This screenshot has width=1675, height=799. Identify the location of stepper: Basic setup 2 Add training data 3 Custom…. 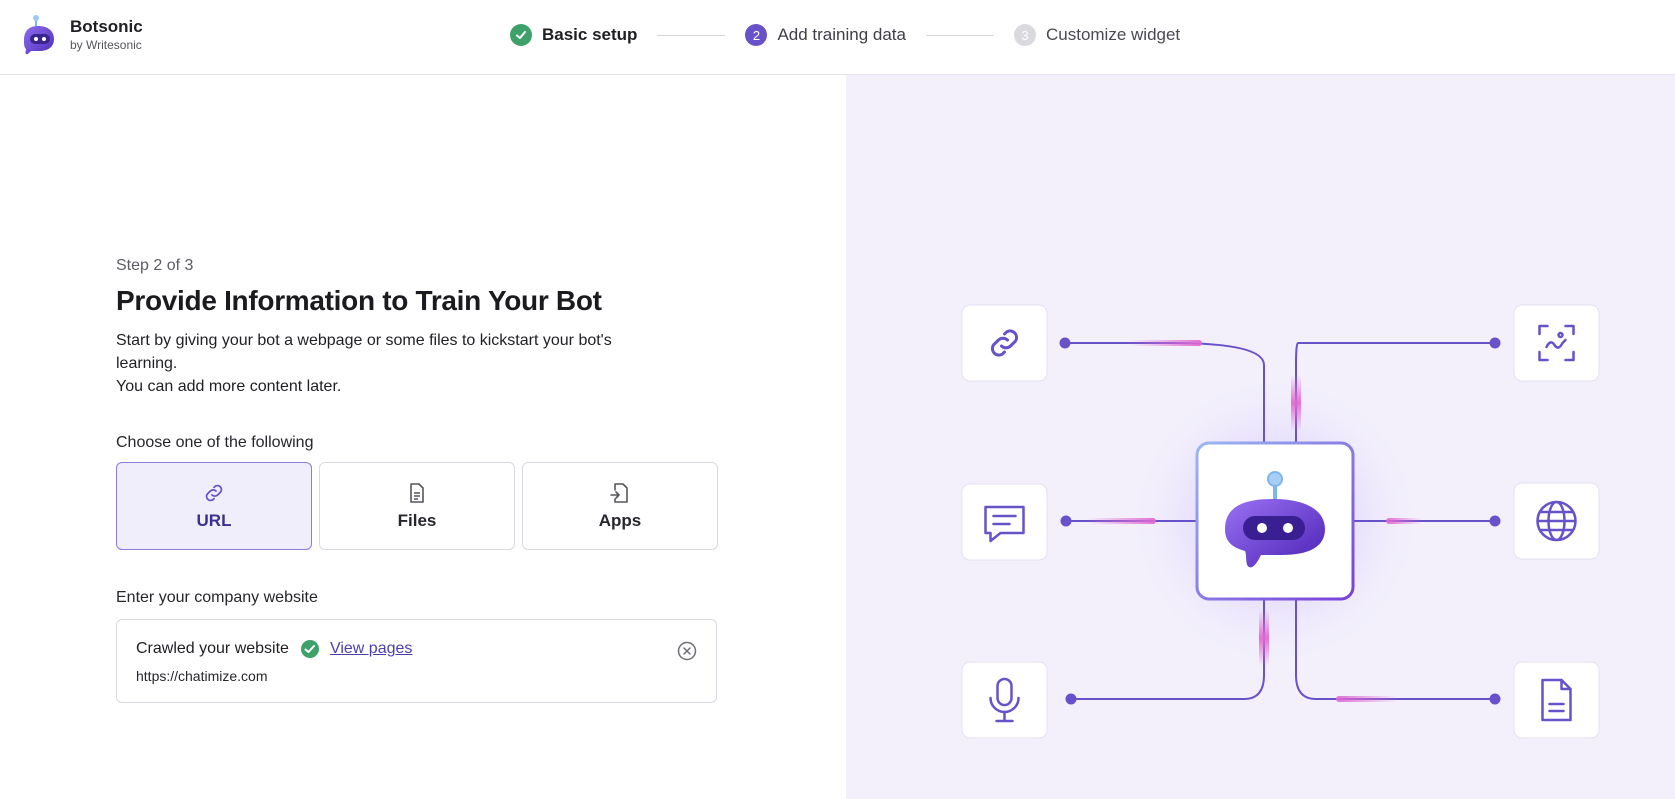
(845, 35).